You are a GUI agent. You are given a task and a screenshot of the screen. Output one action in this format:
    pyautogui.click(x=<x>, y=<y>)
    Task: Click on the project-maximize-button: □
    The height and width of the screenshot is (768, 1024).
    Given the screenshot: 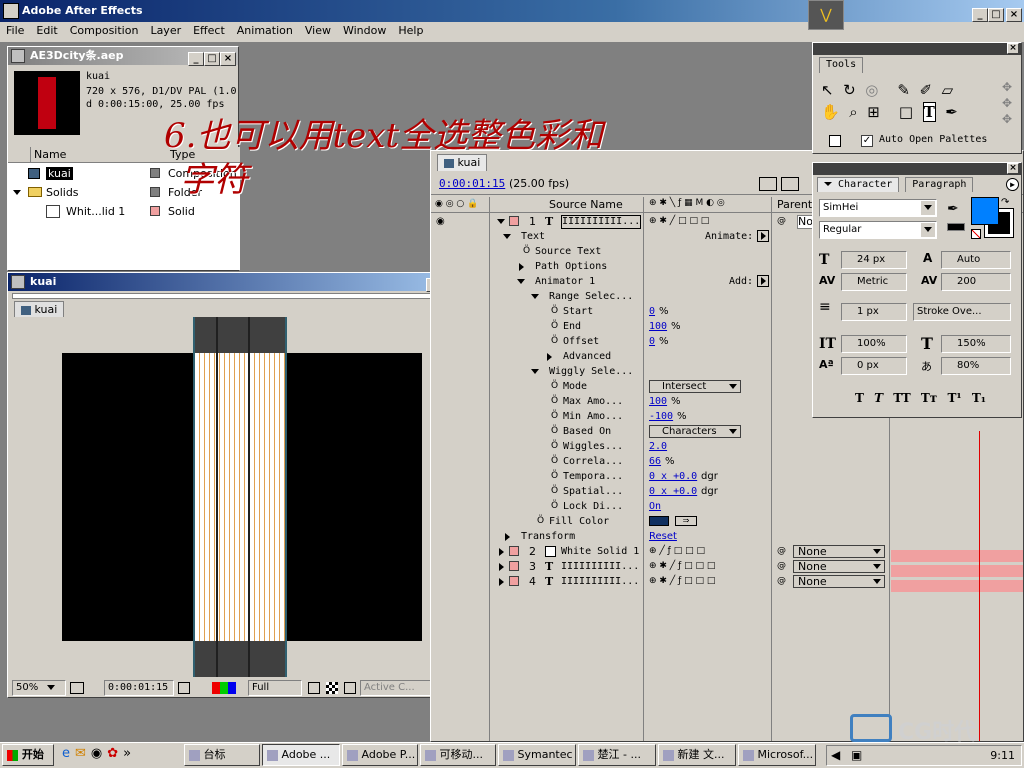 What is the action you would take?
    pyautogui.click(x=212, y=59)
    